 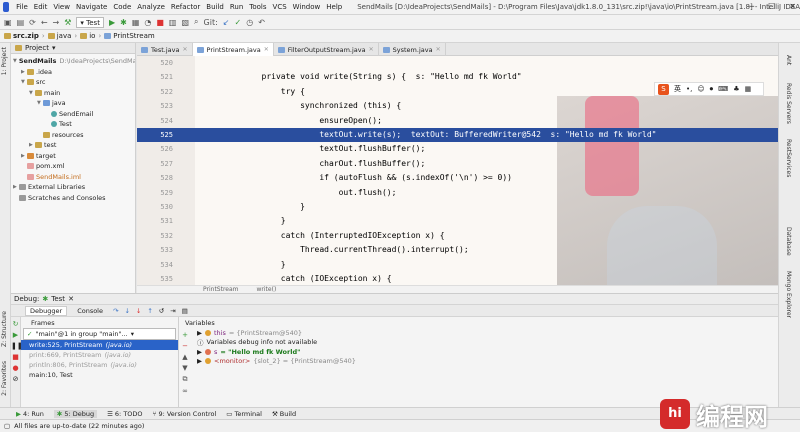 What do you see at coordinates (788, 294) in the screenshot?
I see `mongo-explorer-tool-tab: Mongo Explorer` at bounding box center [788, 294].